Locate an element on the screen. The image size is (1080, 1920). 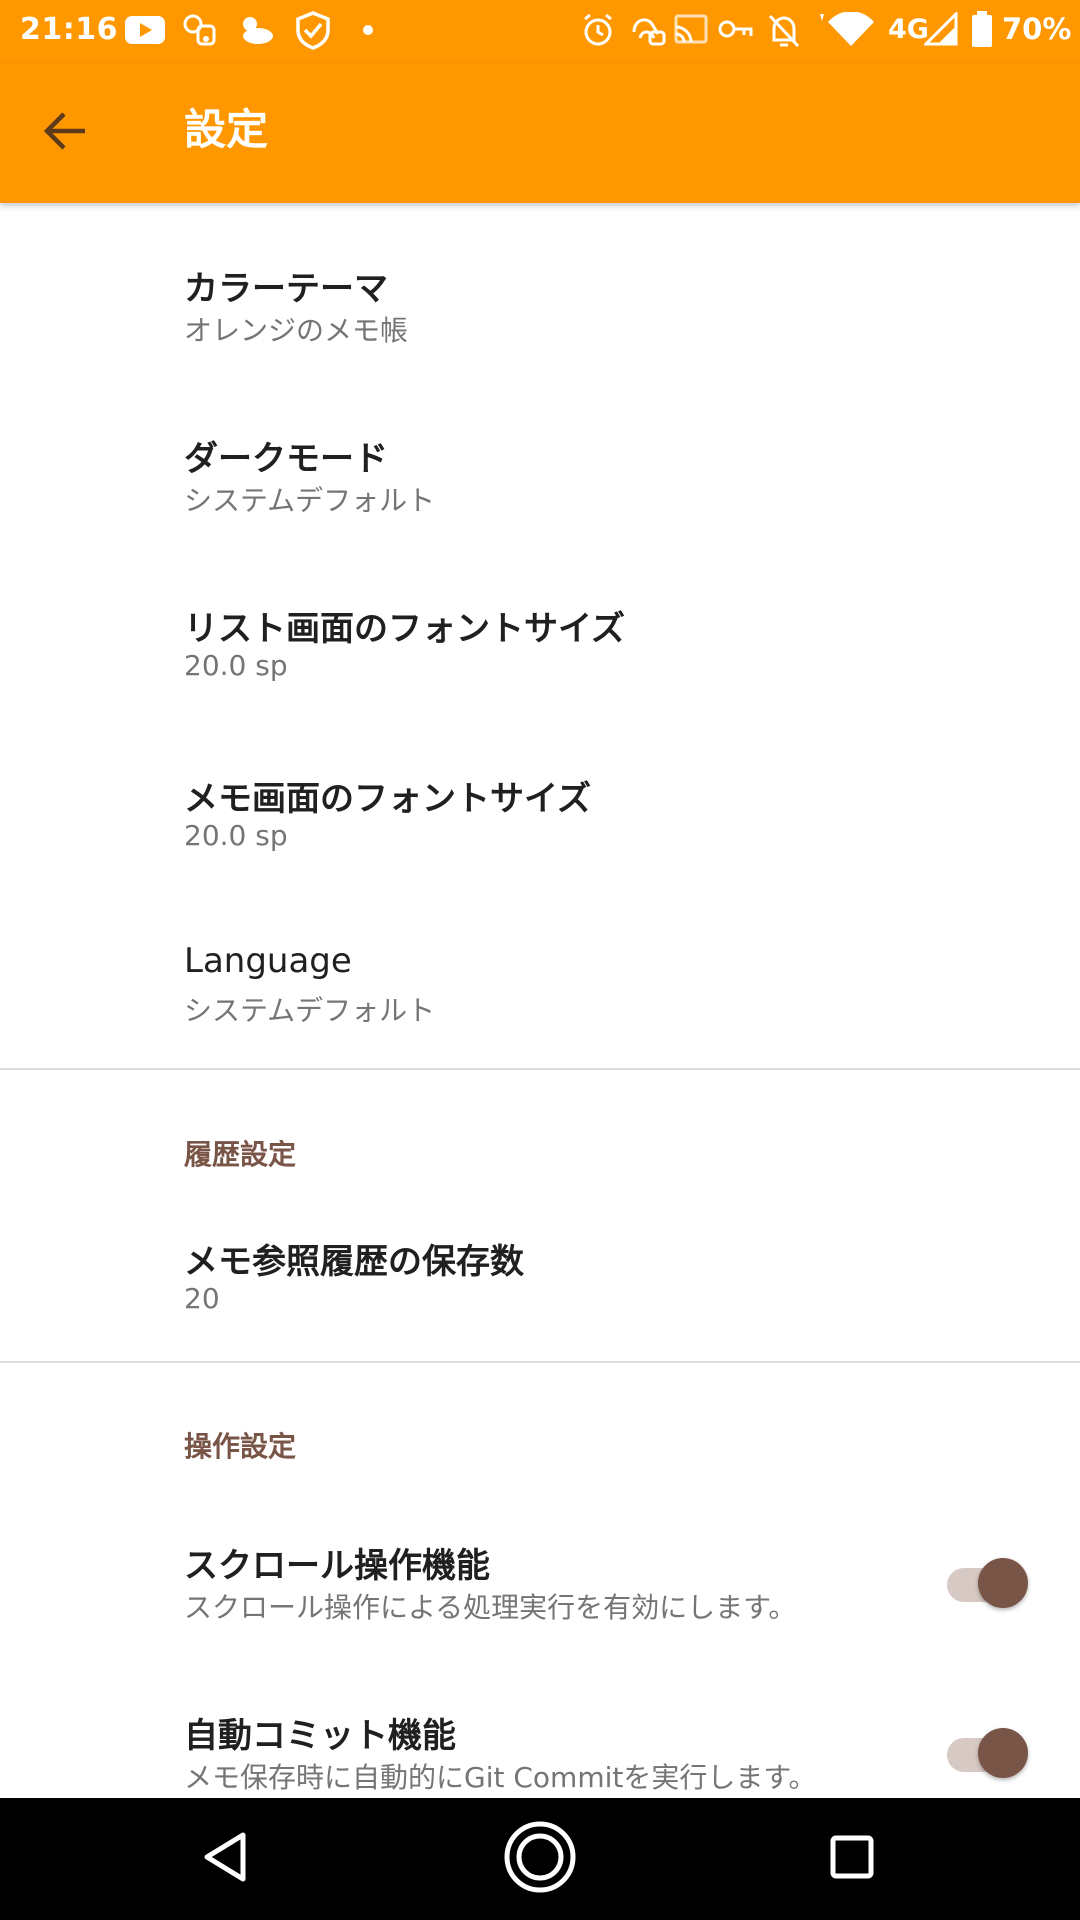
pref-title: Language is located at coordinates (268, 961).